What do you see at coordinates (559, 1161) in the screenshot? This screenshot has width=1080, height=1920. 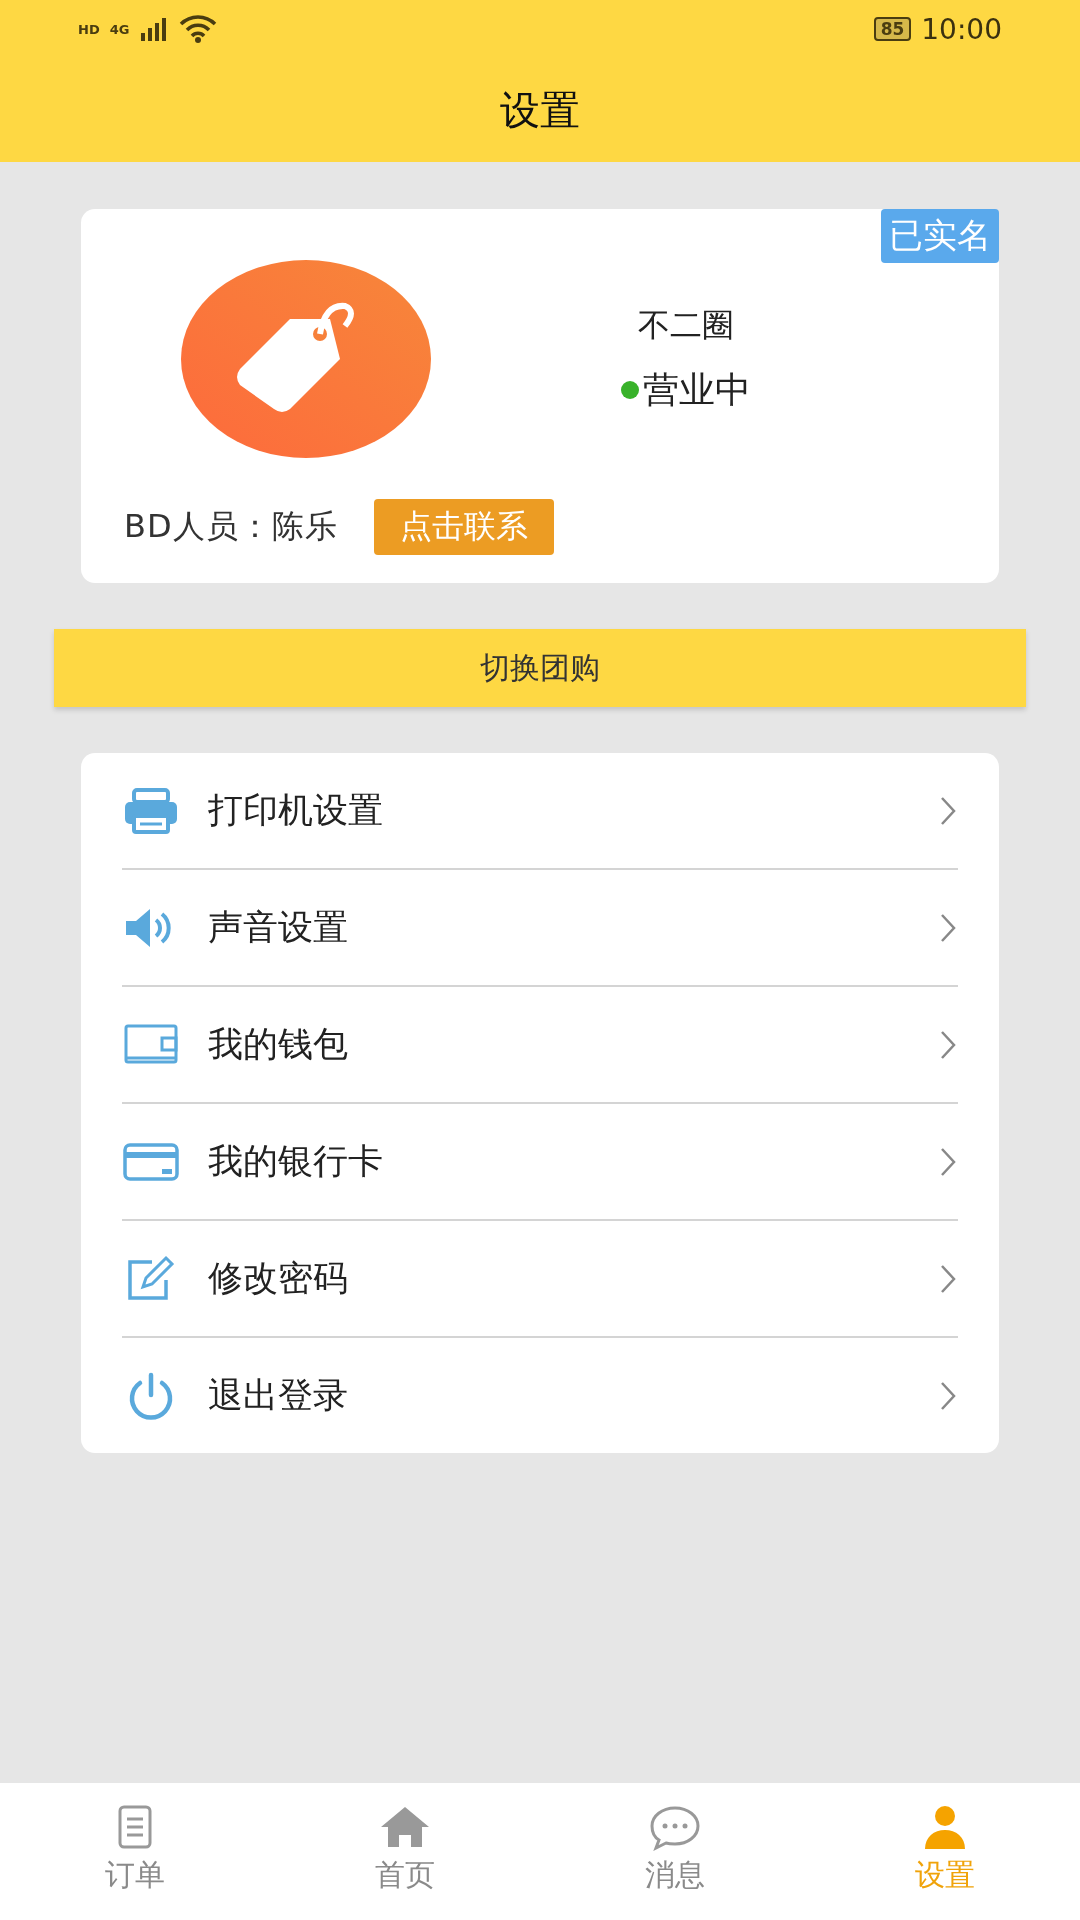 I see `menu-item: 我的银行卡` at bounding box center [559, 1161].